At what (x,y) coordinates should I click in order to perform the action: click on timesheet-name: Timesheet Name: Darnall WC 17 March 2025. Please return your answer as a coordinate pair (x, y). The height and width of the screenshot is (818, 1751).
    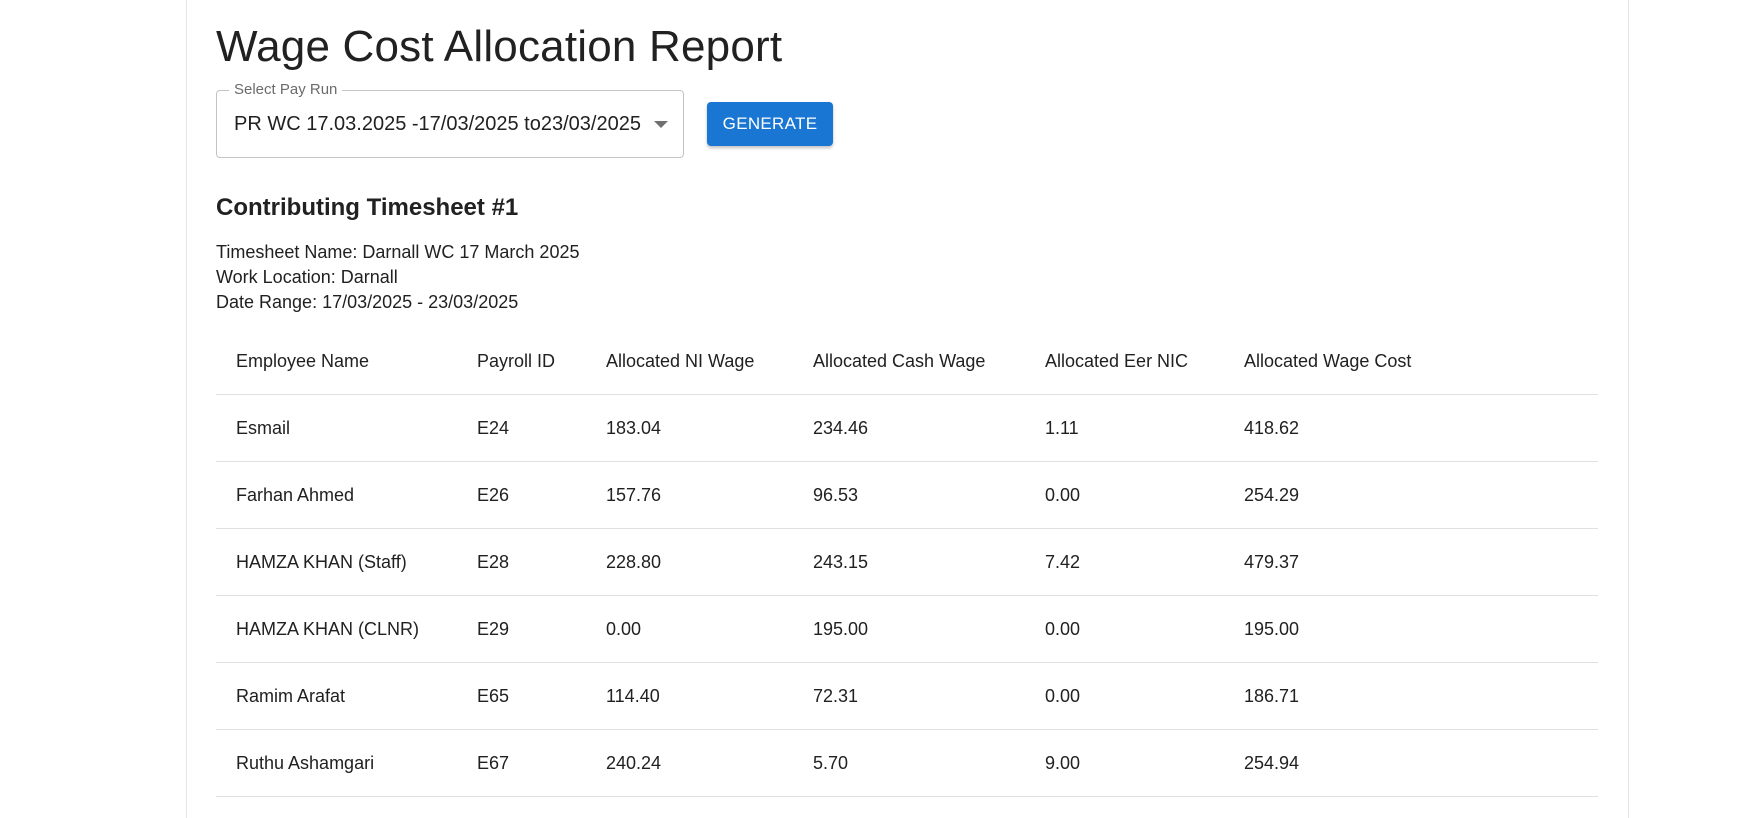
    Looking at the image, I should click on (398, 252).